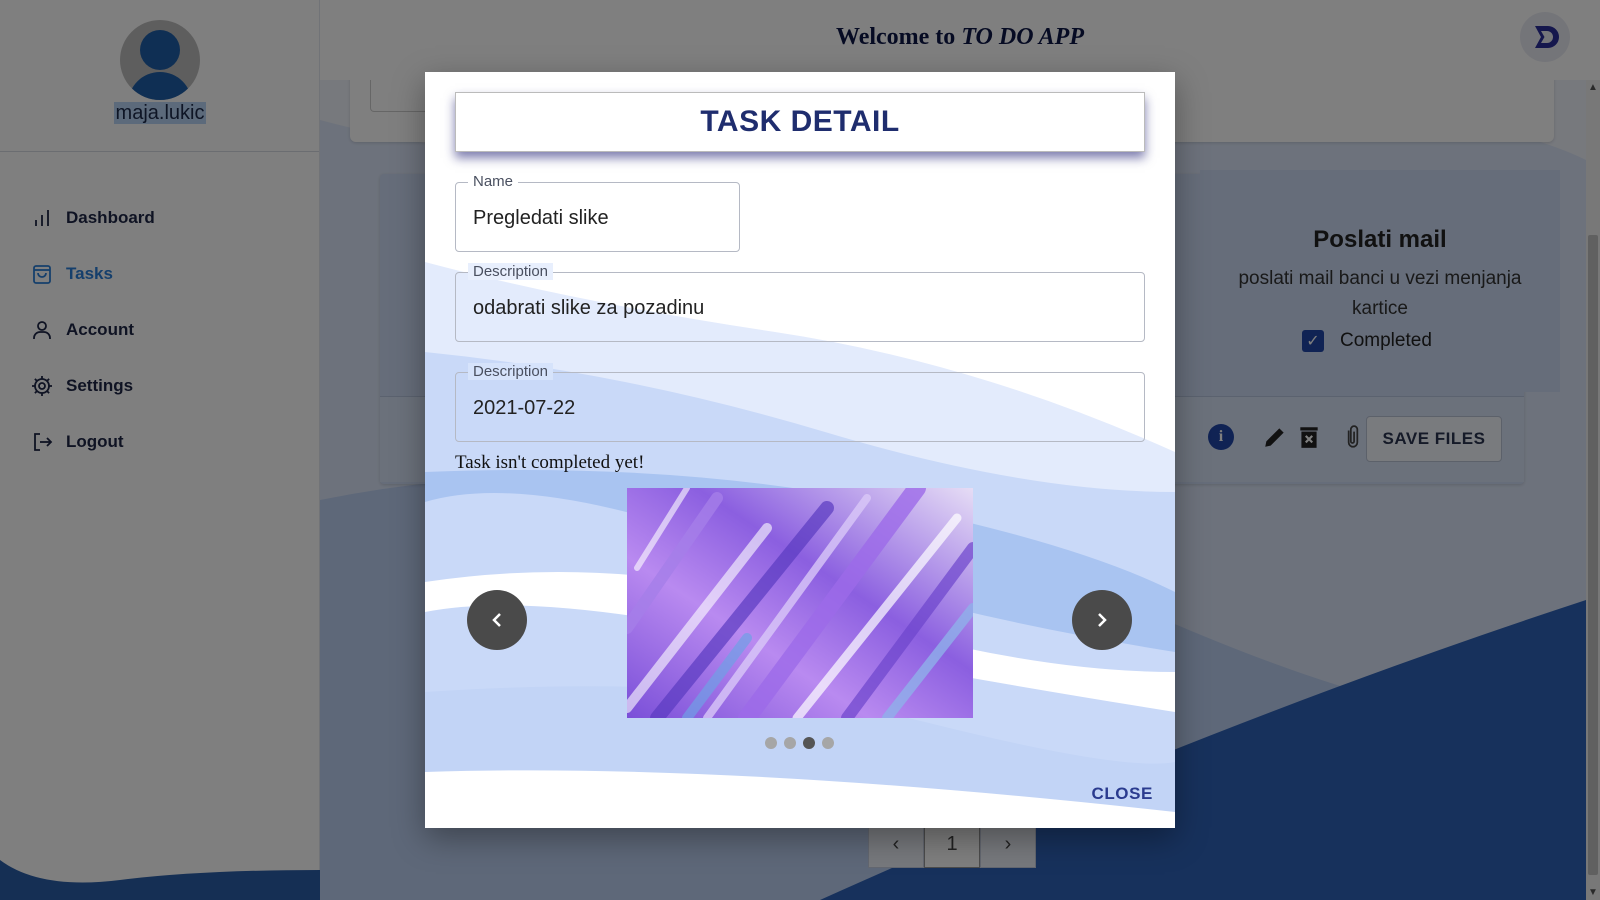  Describe the element at coordinates (541, 218) in the screenshot. I see `name-field-value: Pregledati slike` at that location.